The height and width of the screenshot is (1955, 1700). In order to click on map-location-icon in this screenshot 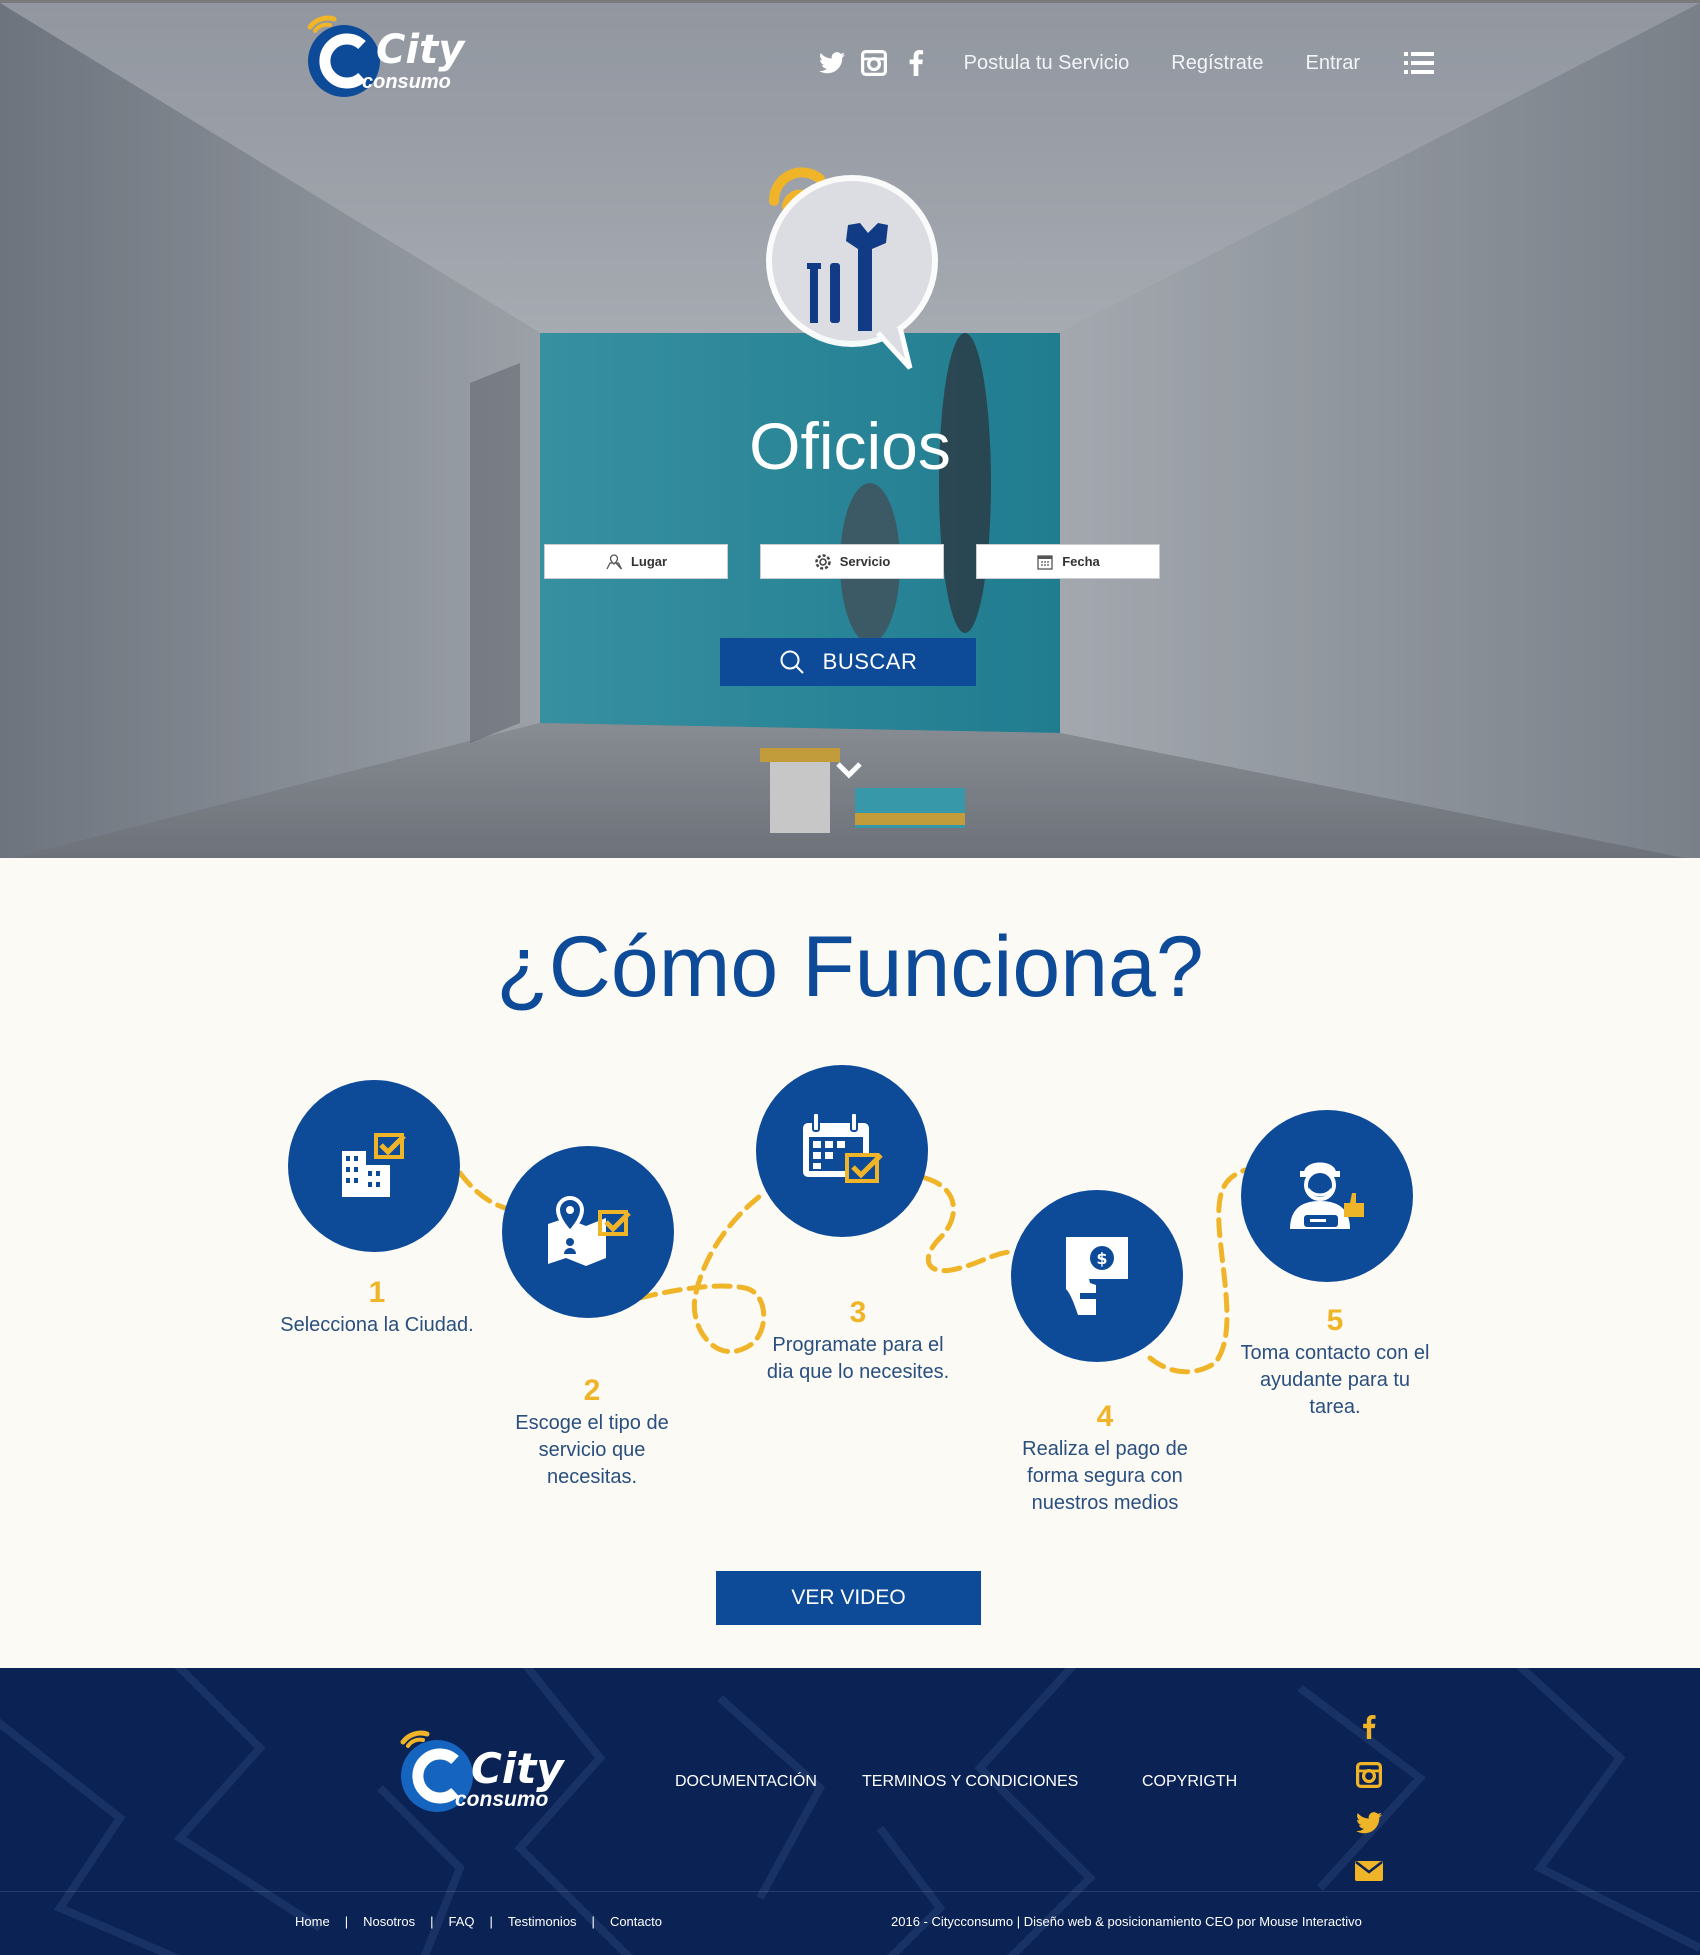, I will do `click(614, 561)`.